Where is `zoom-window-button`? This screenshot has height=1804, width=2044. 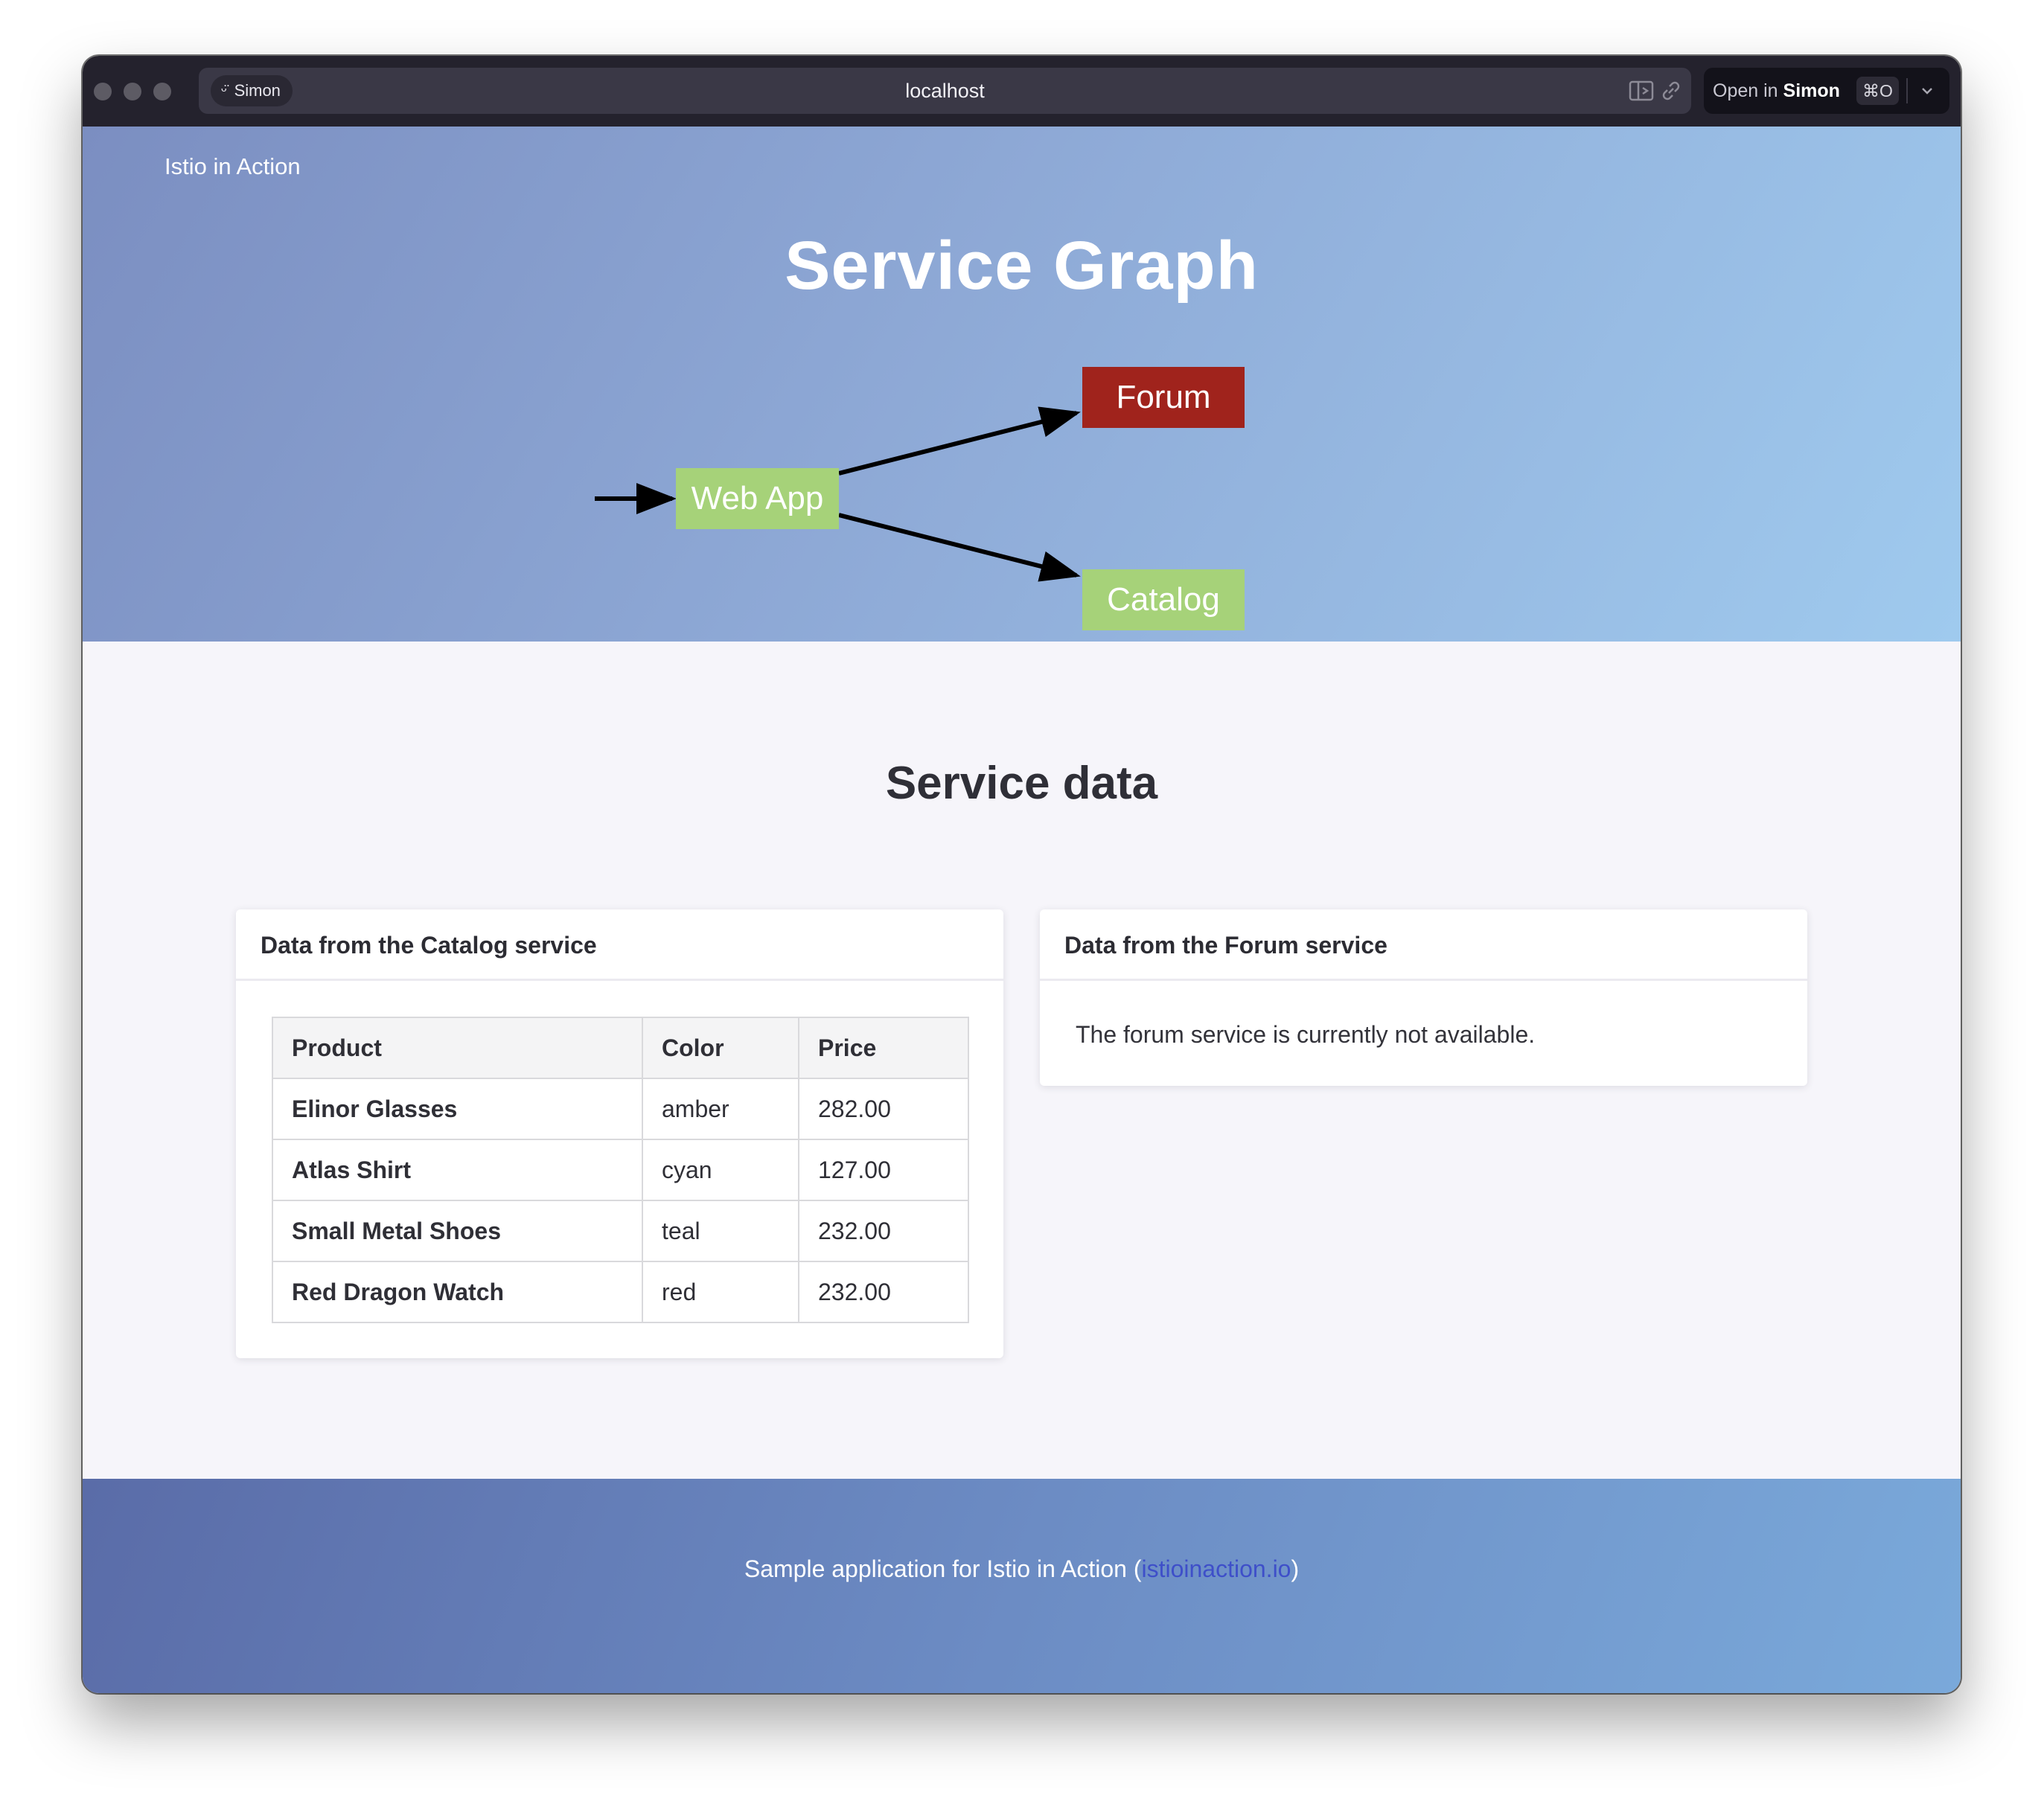 zoom-window-button is located at coordinates (162, 91).